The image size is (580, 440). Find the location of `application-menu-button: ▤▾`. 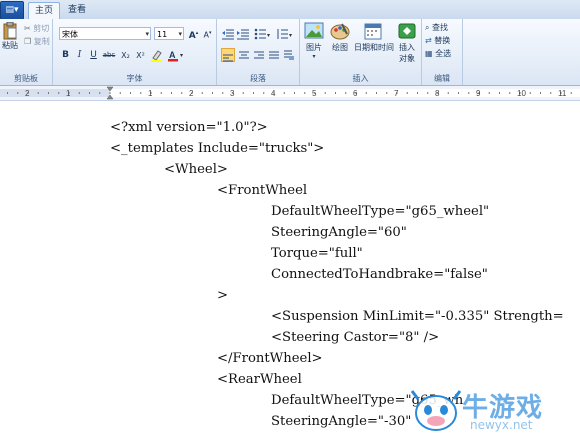

application-menu-button: ▤▾ is located at coordinates (12, 10).